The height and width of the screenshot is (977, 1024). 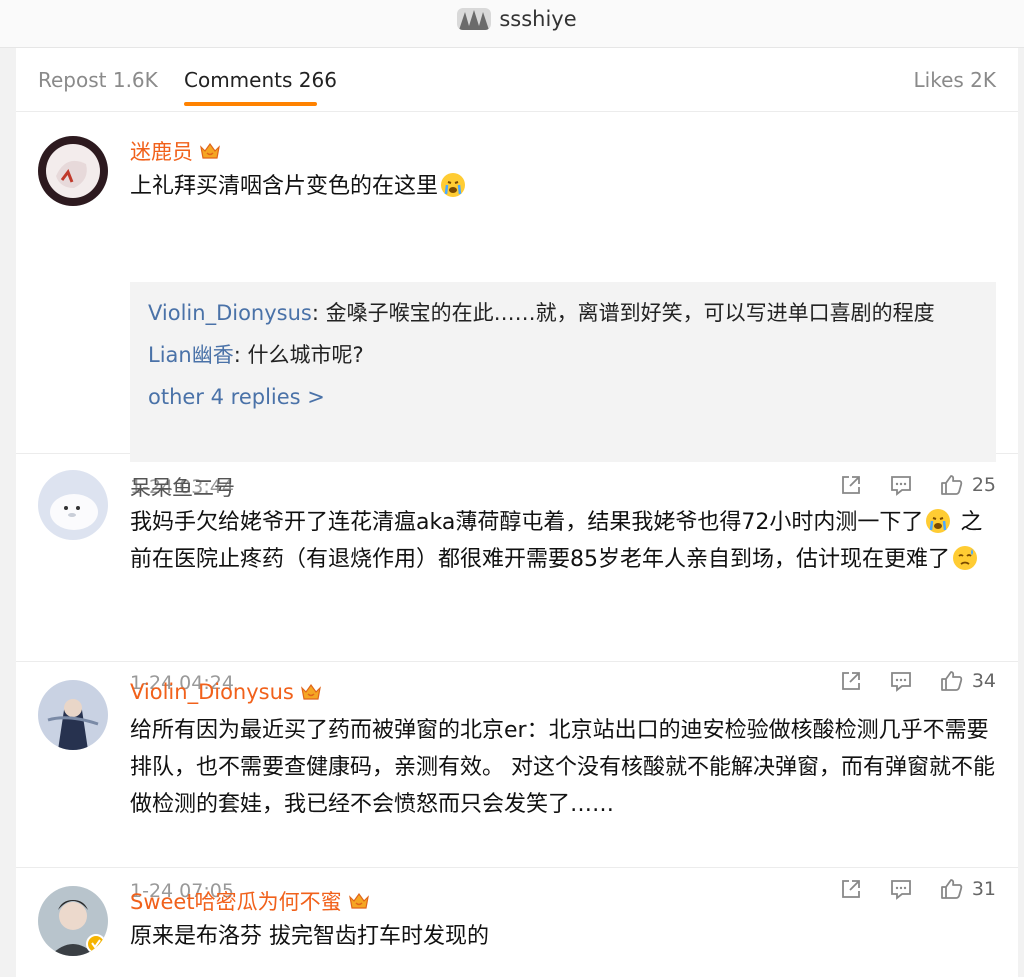 What do you see at coordinates (226, 692) in the screenshot?
I see `comment-username: Violin_Dionysus` at bounding box center [226, 692].